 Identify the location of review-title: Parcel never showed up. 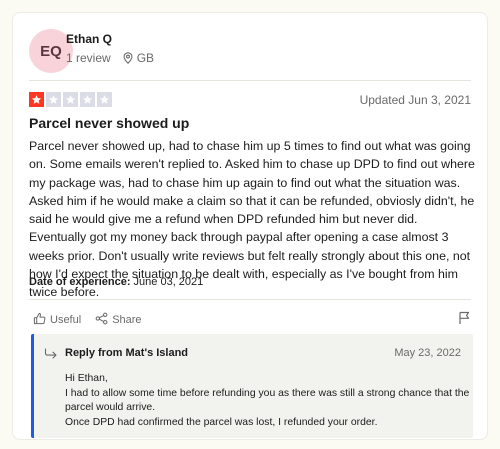
(109, 123).